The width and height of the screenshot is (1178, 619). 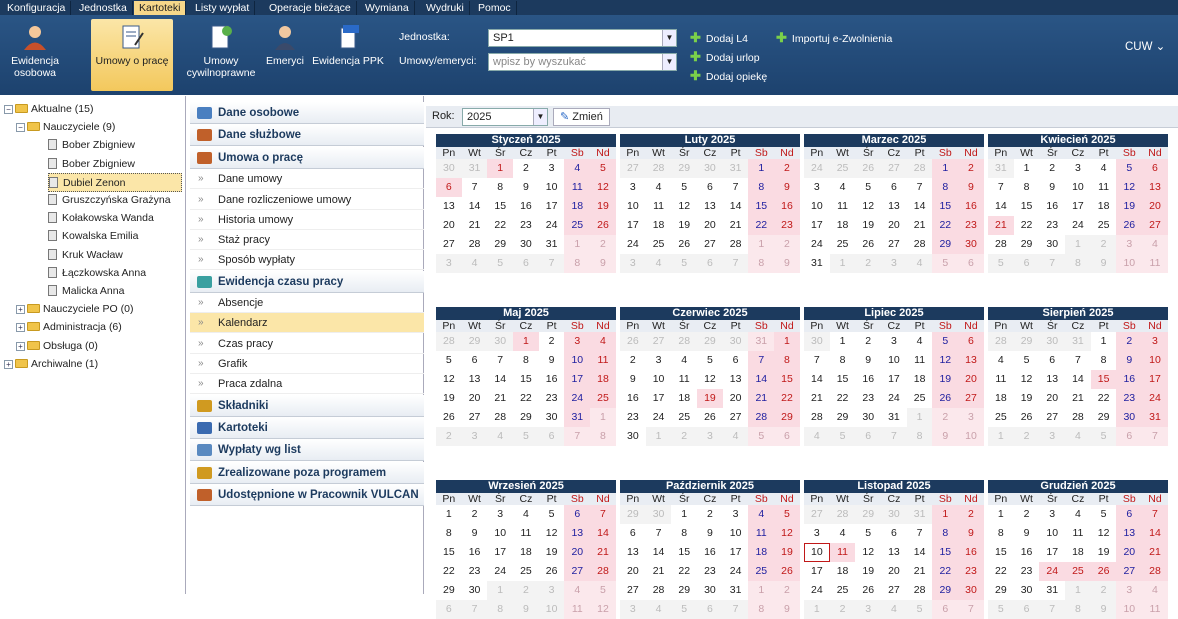 What do you see at coordinates (659, 590) in the screenshot?
I see `day-cell: 28` at bounding box center [659, 590].